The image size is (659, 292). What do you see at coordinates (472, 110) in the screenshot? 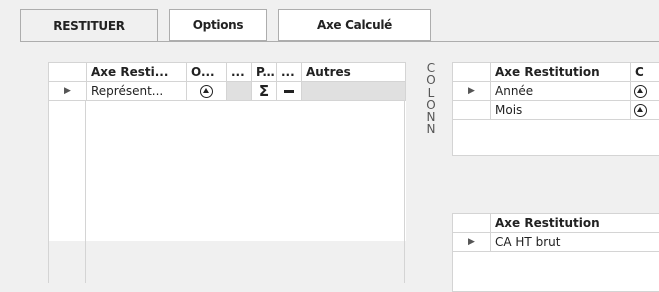
I see `row-selector-empty` at bounding box center [472, 110].